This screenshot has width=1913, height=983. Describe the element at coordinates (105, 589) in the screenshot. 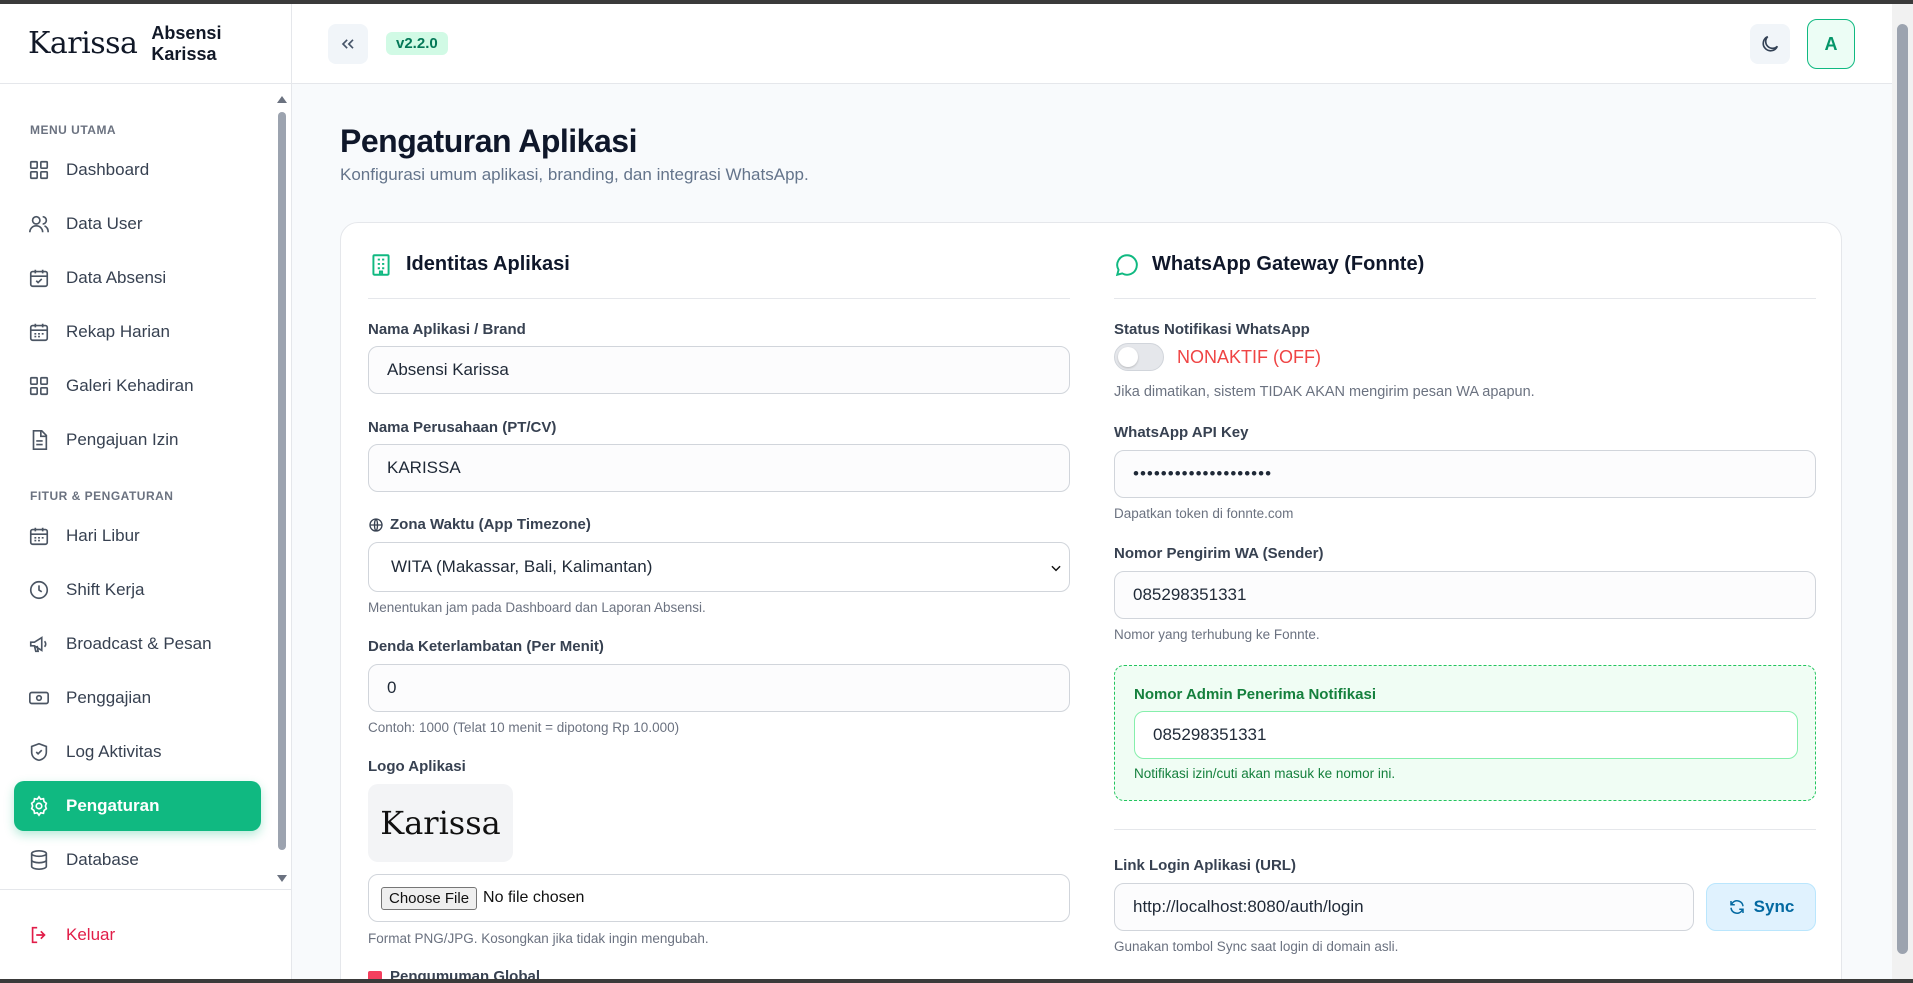

I see `sidebar-item-label: Shift Kerja` at that location.